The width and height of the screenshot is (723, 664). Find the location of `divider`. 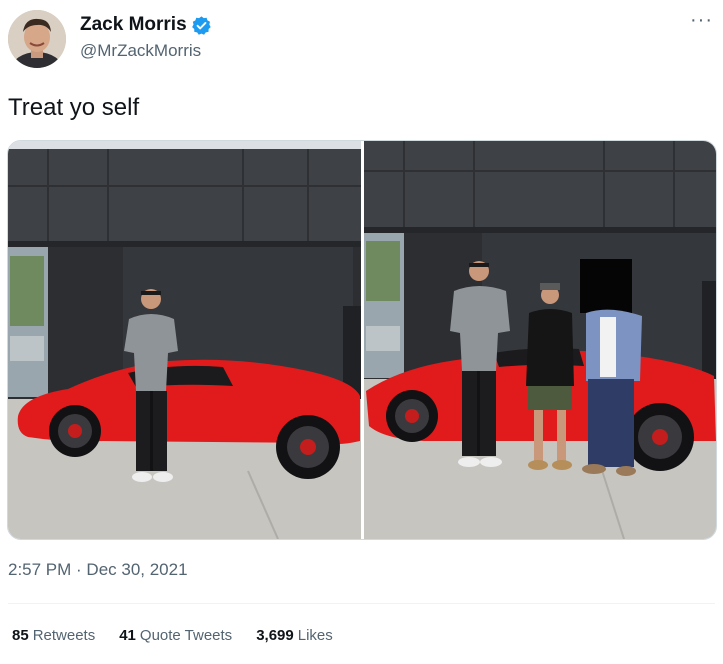

divider is located at coordinates (361, 603).